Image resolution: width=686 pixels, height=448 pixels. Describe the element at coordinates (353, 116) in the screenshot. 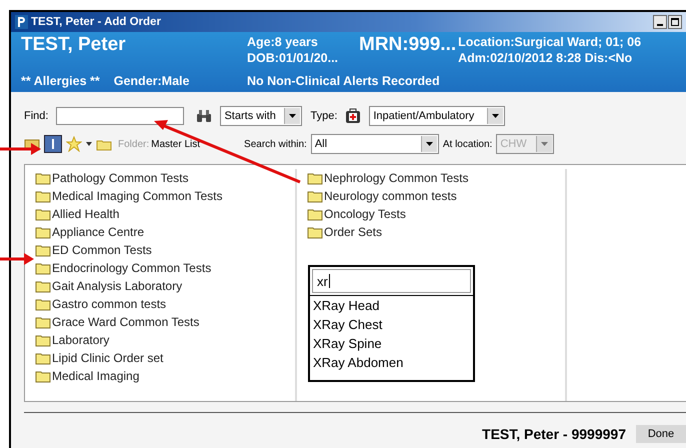

I see `medical-kit-icon` at that location.